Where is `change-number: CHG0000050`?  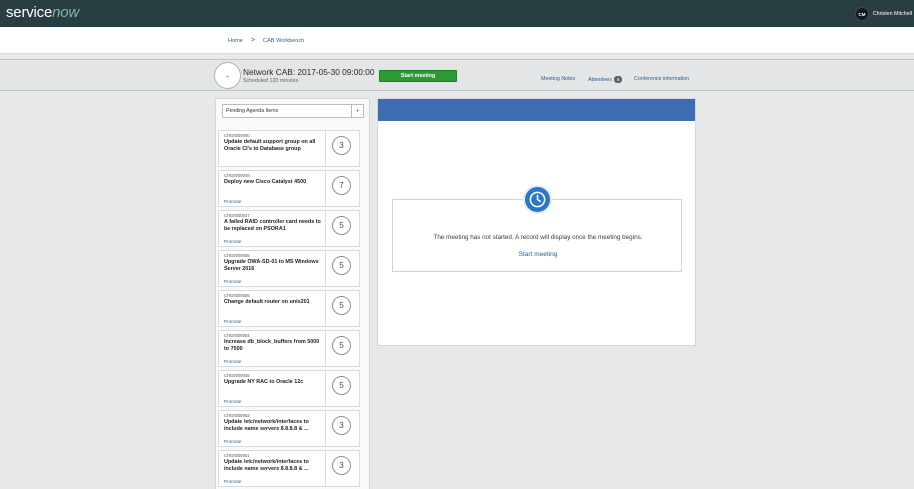
change-number: CHG0000050 is located at coordinates (237, 135).